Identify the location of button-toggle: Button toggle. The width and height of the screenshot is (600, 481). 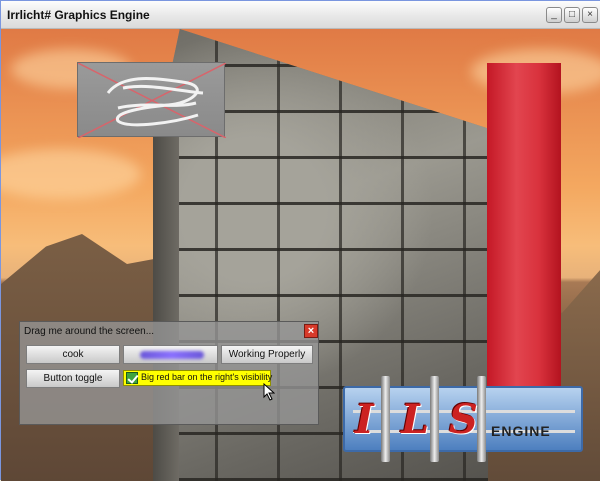
(73, 378).